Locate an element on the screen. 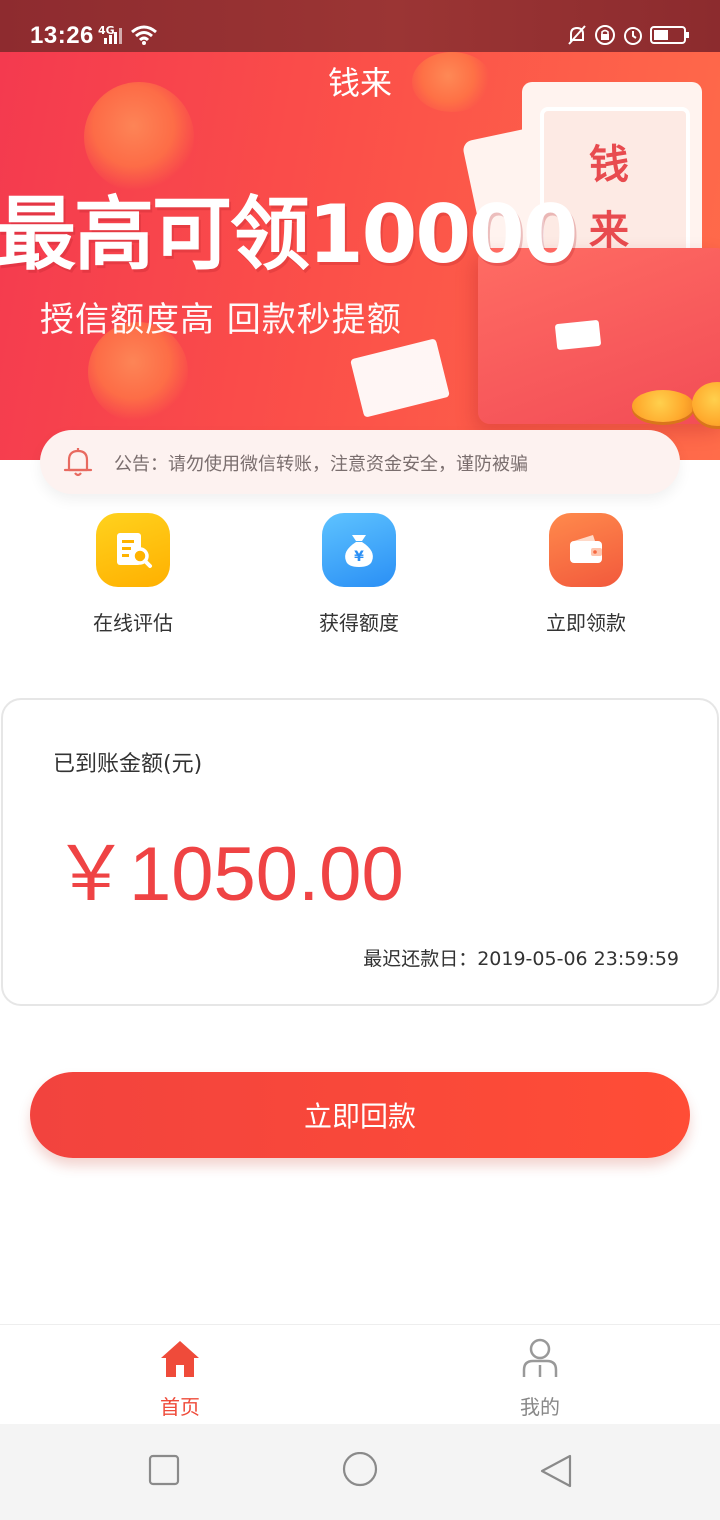  signal-icon is located at coordinates (113, 36).